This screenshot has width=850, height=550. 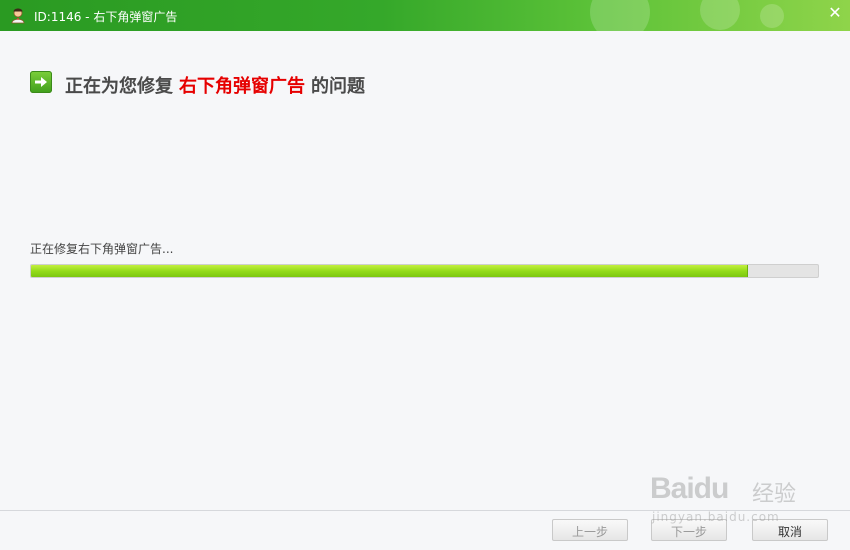 I want to click on progress-bar-fill, so click(x=390, y=271).